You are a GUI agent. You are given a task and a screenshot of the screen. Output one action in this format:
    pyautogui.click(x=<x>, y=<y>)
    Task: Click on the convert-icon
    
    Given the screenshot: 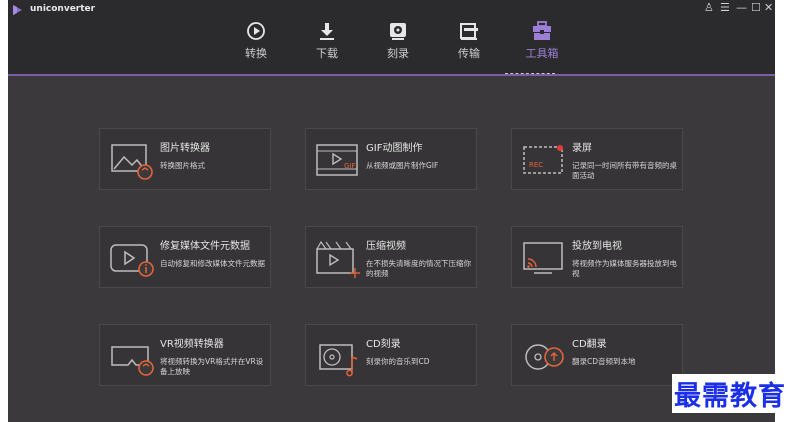 What is the action you would take?
    pyautogui.click(x=256, y=31)
    